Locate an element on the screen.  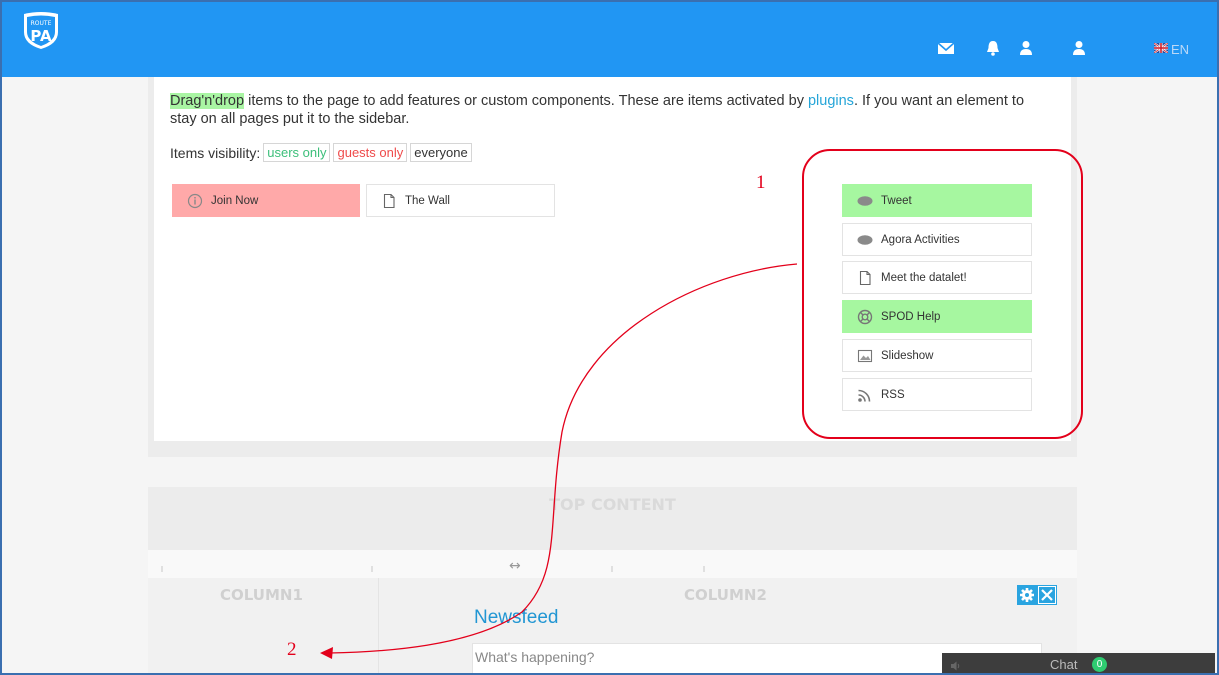
chat-bar: Chat 0 is located at coordinates (1078, 663).